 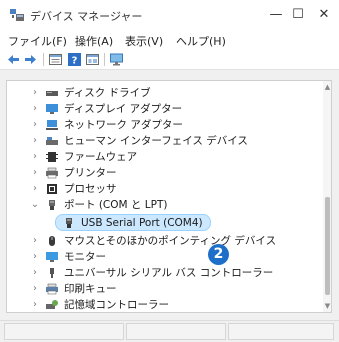 I want to click on storage-controller-icon, so click(x=52, y=304).